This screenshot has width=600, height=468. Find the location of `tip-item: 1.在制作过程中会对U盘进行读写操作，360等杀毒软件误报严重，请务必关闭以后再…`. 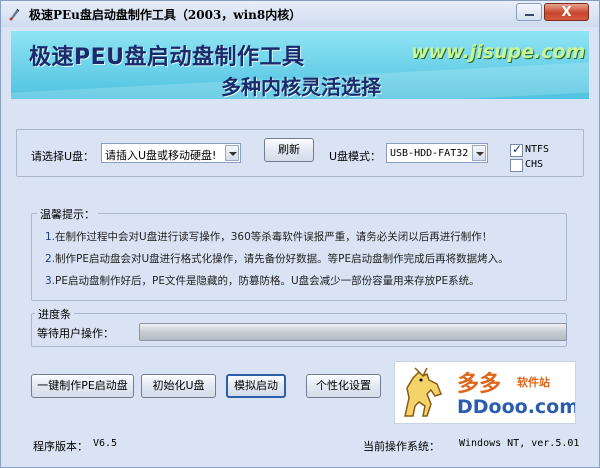

tip-item: 1.在制作过程中会对U盘进行读写操作，360等杀毒软件误报严重，请务必关闭以后再… is located at coordinates (269, 237).